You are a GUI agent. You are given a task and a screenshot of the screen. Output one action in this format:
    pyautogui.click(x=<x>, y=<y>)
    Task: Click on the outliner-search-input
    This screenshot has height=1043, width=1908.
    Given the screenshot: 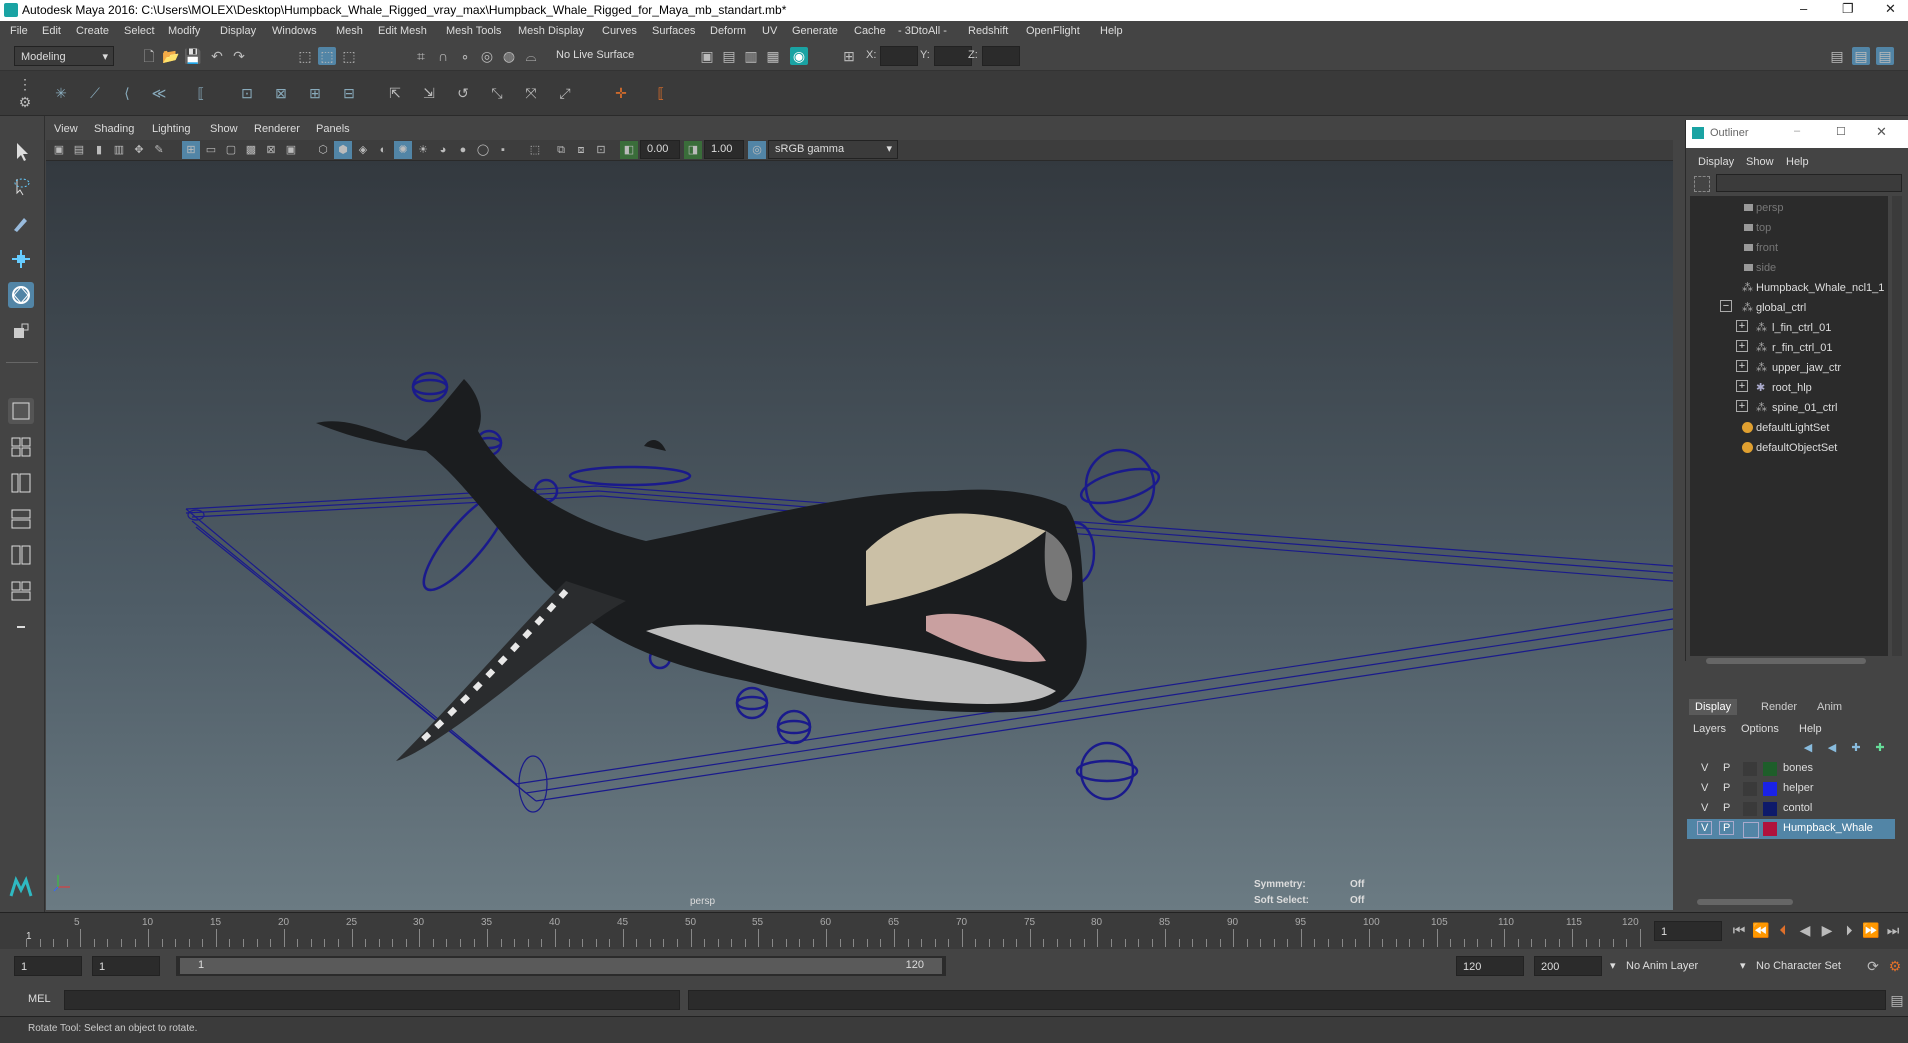 What is the action you would take?
    pyautogui.click(x=1809, y=183)
    